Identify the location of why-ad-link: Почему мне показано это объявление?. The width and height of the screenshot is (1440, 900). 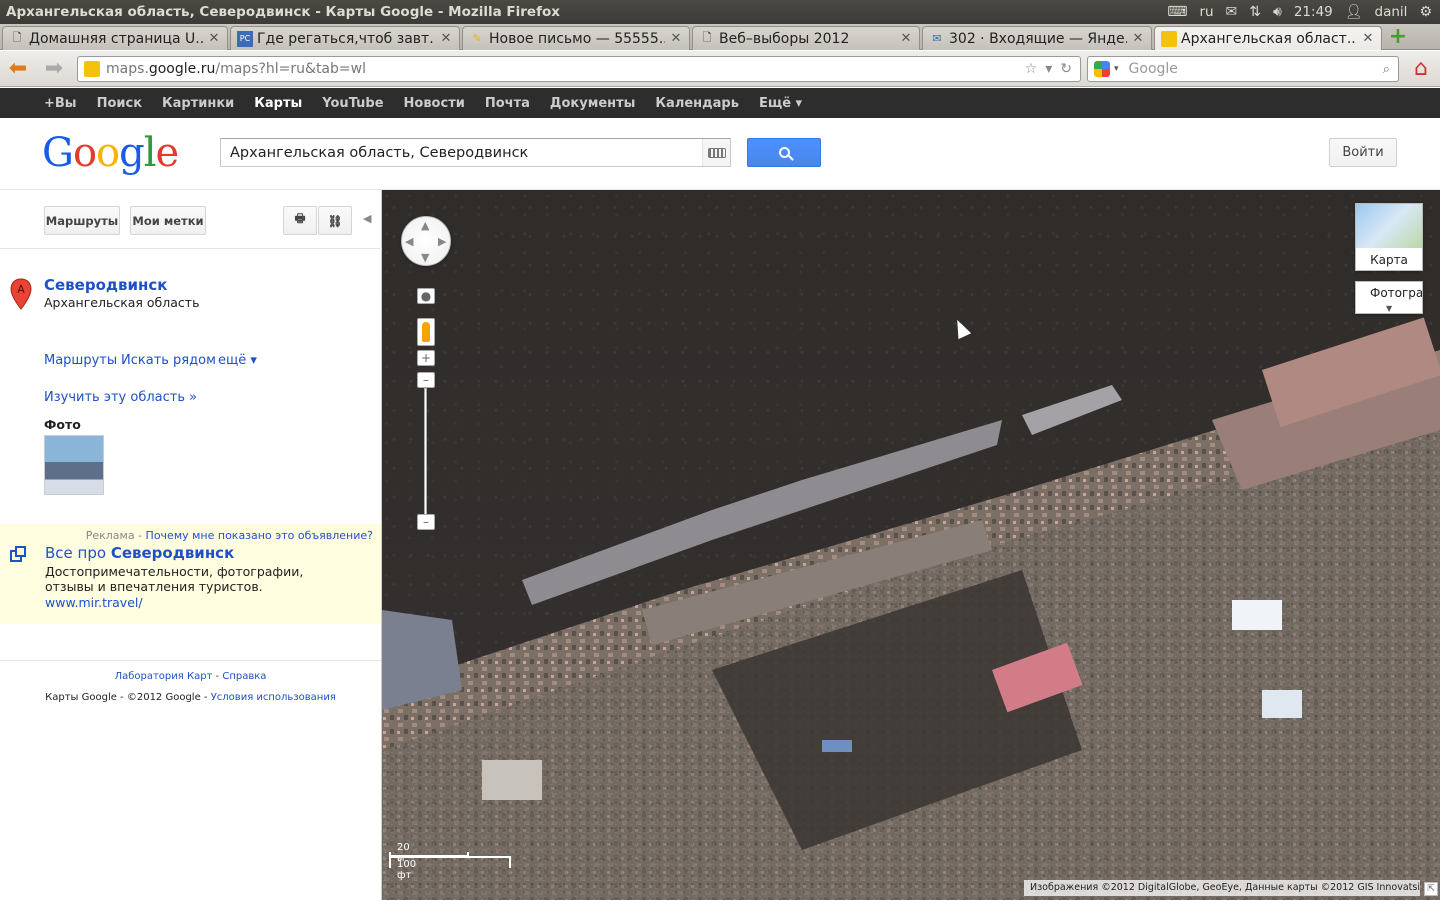
(259, 535).